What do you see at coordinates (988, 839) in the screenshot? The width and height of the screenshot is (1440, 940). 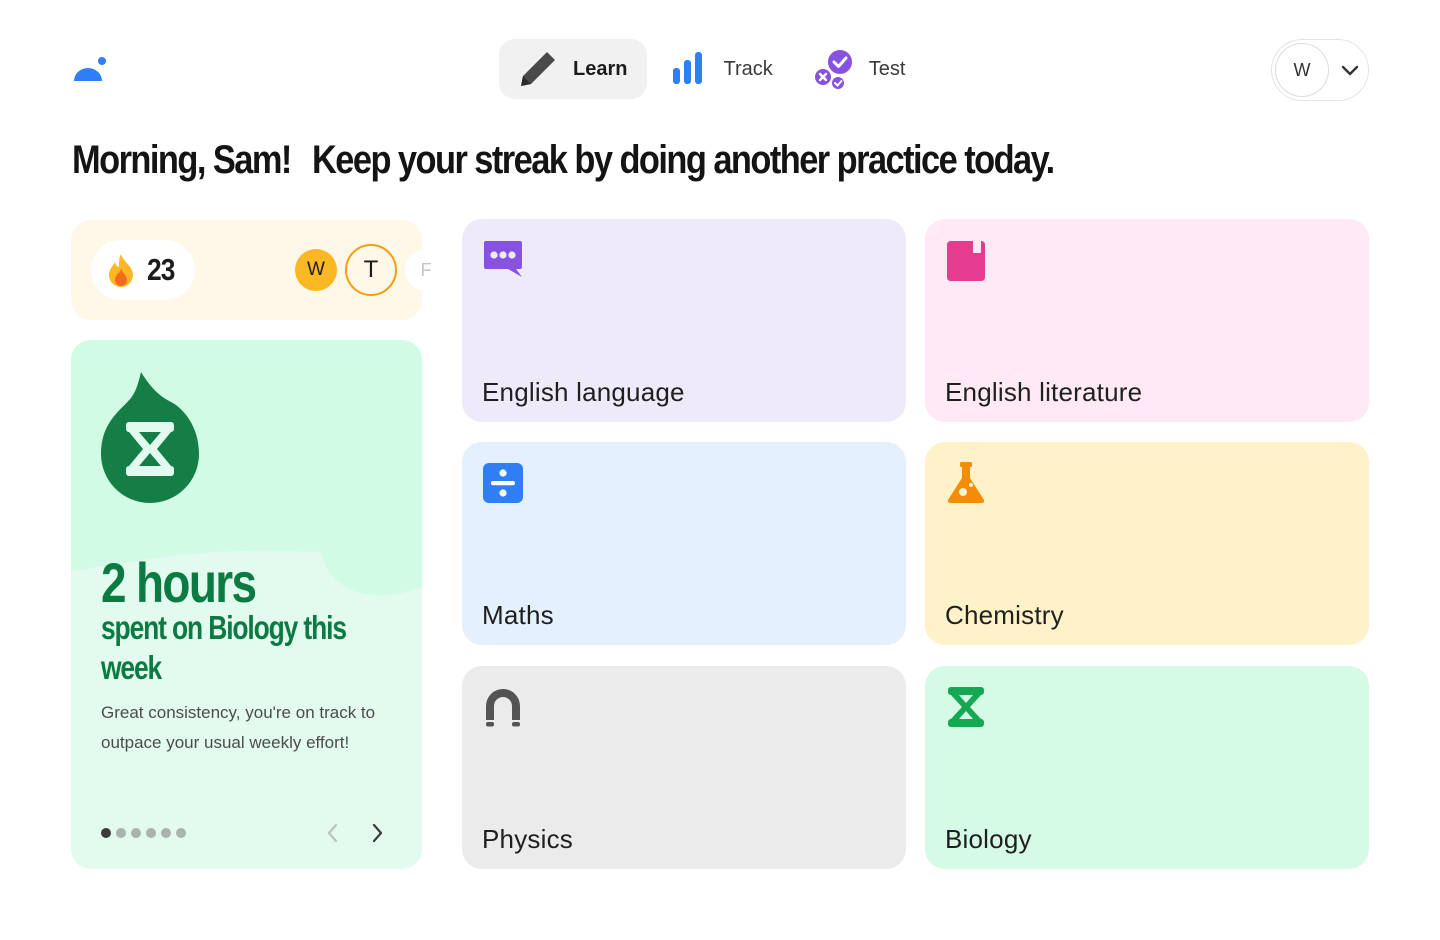 I see `subject-label: Biology` at bounding box center [988, 839].